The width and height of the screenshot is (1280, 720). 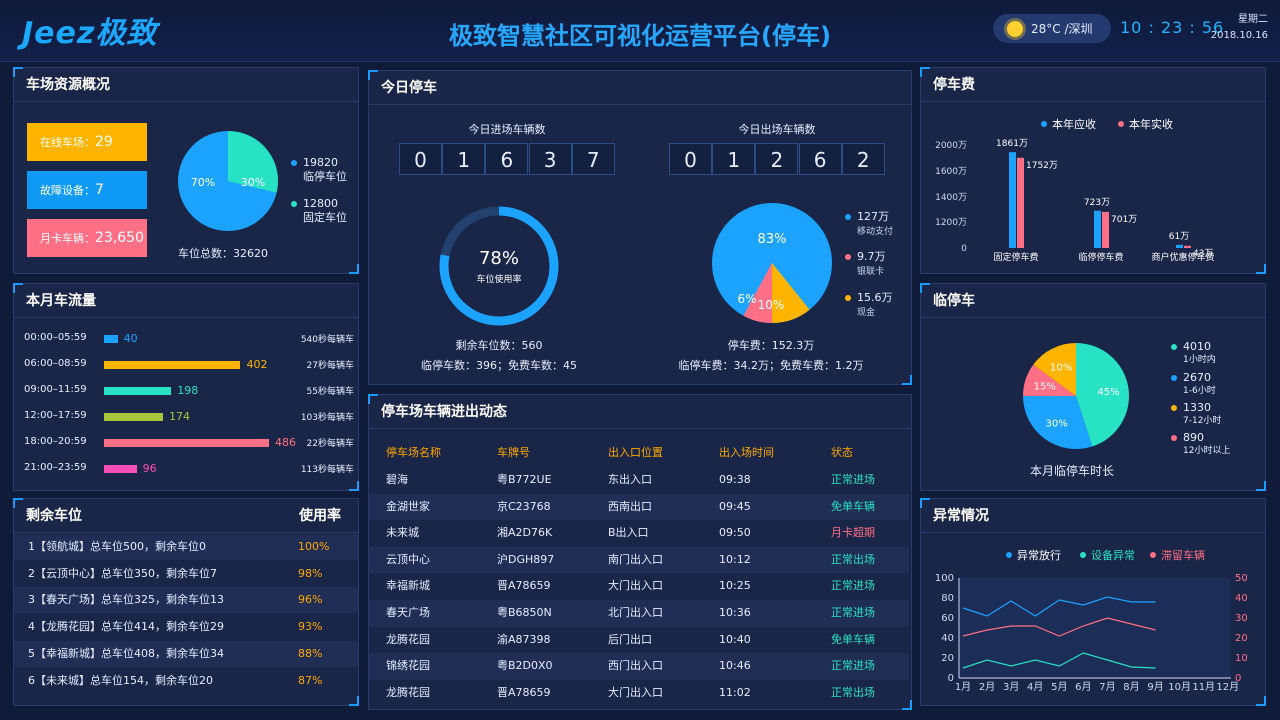 I want to click on y-left-tick: 60, so click(x=947, y=618).